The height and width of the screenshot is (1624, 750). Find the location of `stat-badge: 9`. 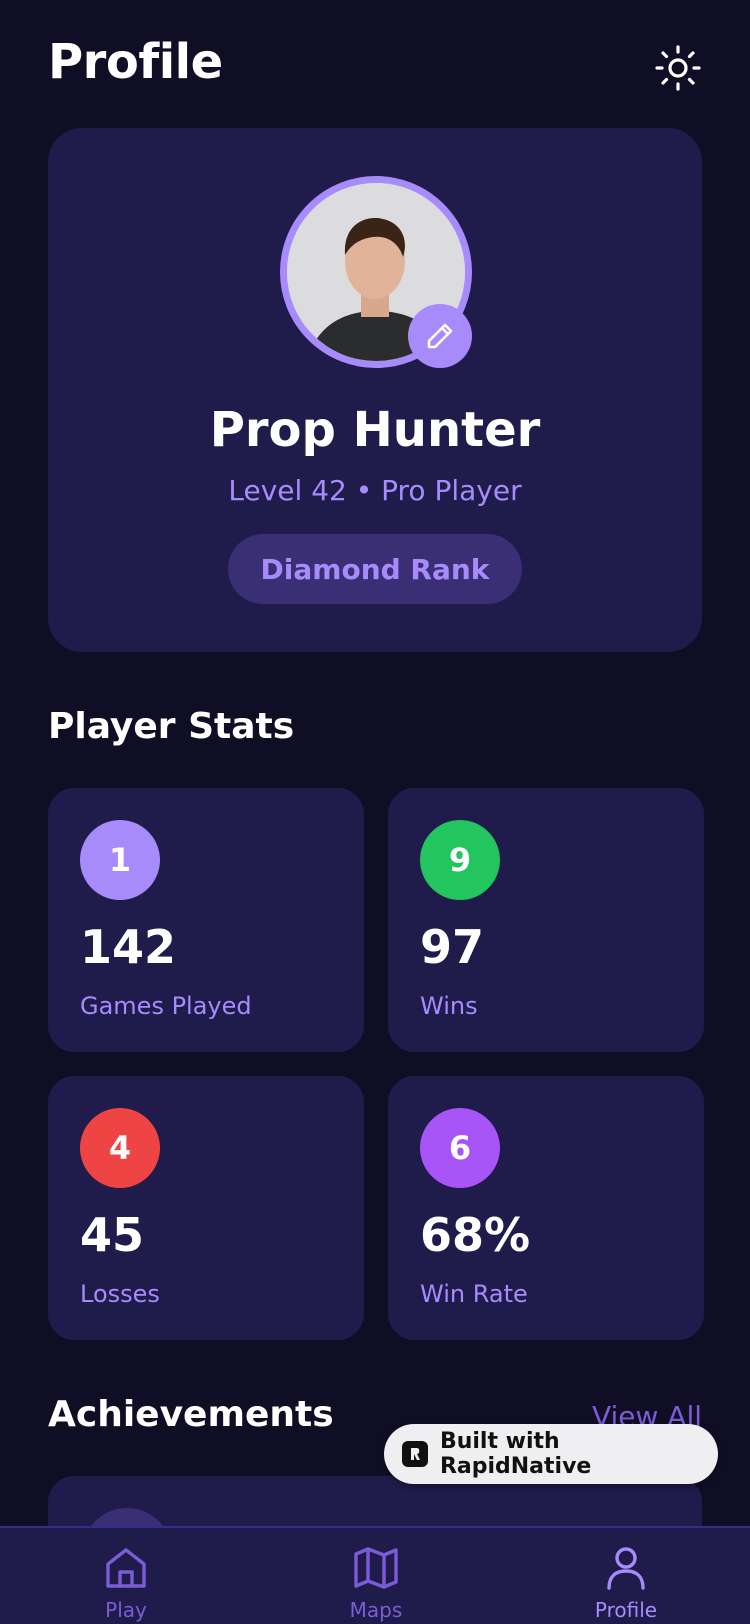

stat-badge: 9 is located at coordinates (460, 860).